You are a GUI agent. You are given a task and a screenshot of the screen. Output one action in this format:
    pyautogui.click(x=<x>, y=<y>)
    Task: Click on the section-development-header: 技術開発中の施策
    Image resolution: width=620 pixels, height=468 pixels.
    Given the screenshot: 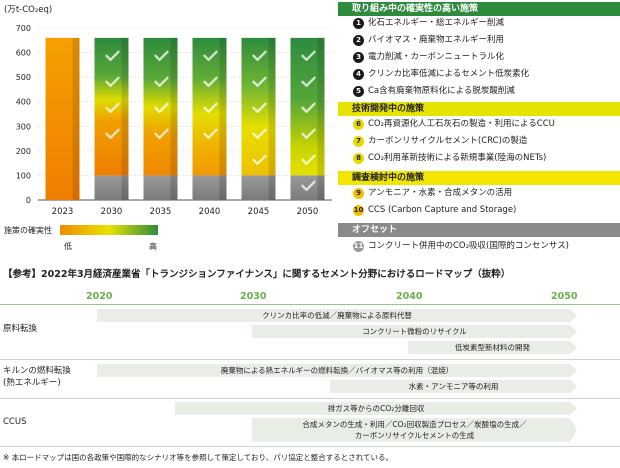 What is the action you would take?
    pyautogui.click(x=479, y=109)
    